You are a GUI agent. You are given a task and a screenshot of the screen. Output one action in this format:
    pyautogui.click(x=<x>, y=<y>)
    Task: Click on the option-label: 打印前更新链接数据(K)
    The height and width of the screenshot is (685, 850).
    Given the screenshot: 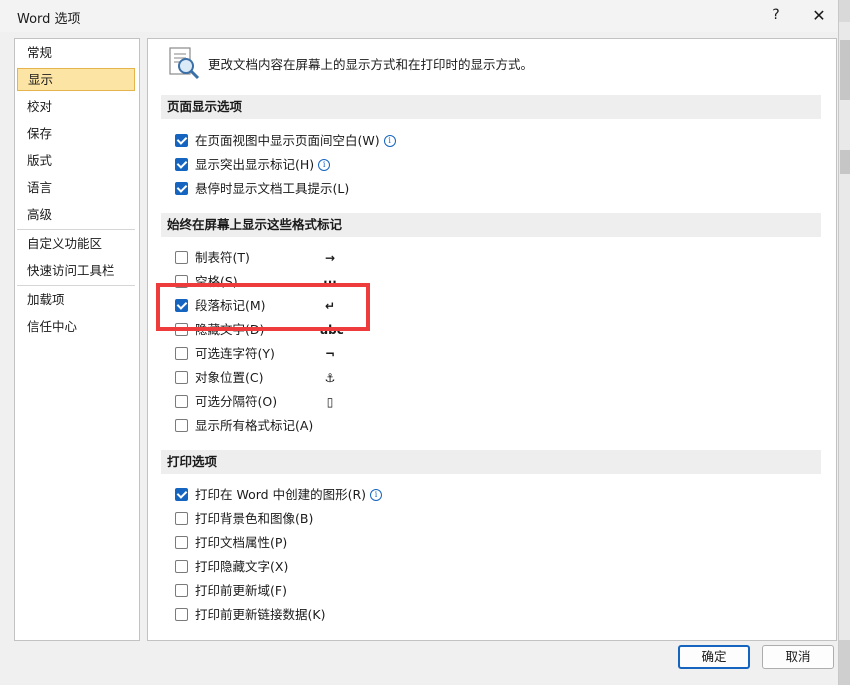 What is the action you would take?
    pyautogui.click(x=260, y=614)
    